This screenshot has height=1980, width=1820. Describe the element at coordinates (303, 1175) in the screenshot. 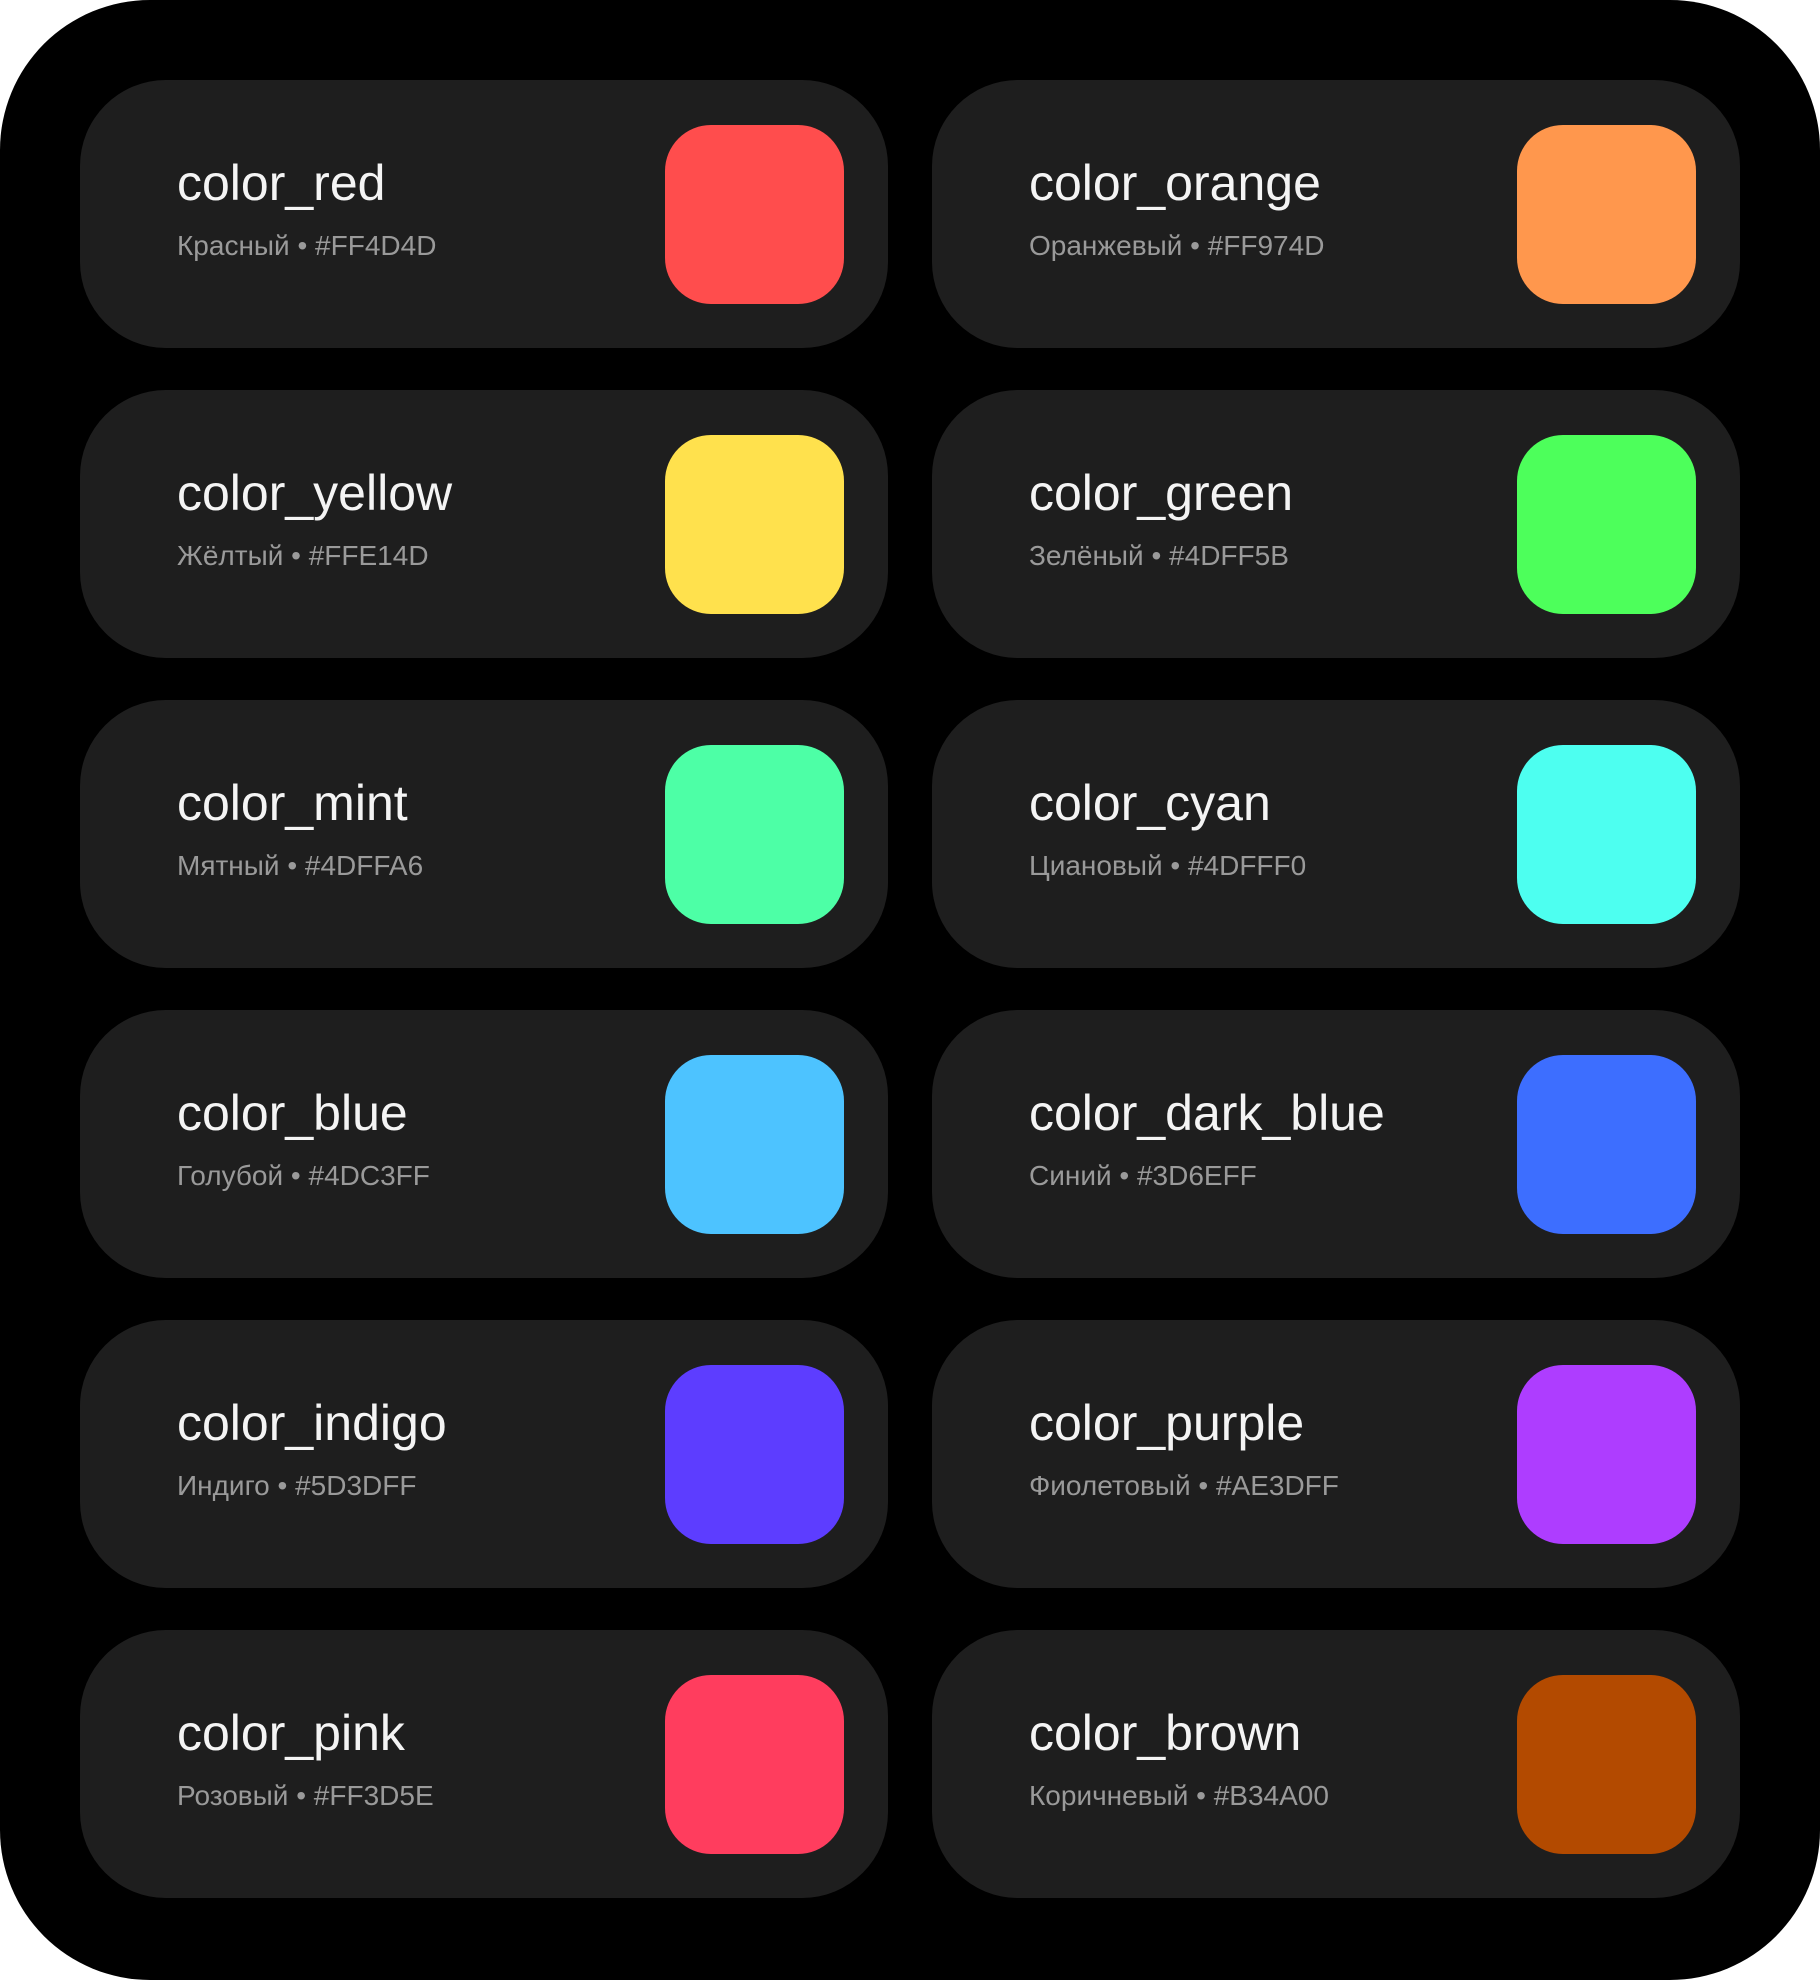

I see `color-description: Голубой • #4DC3FF` at that location.